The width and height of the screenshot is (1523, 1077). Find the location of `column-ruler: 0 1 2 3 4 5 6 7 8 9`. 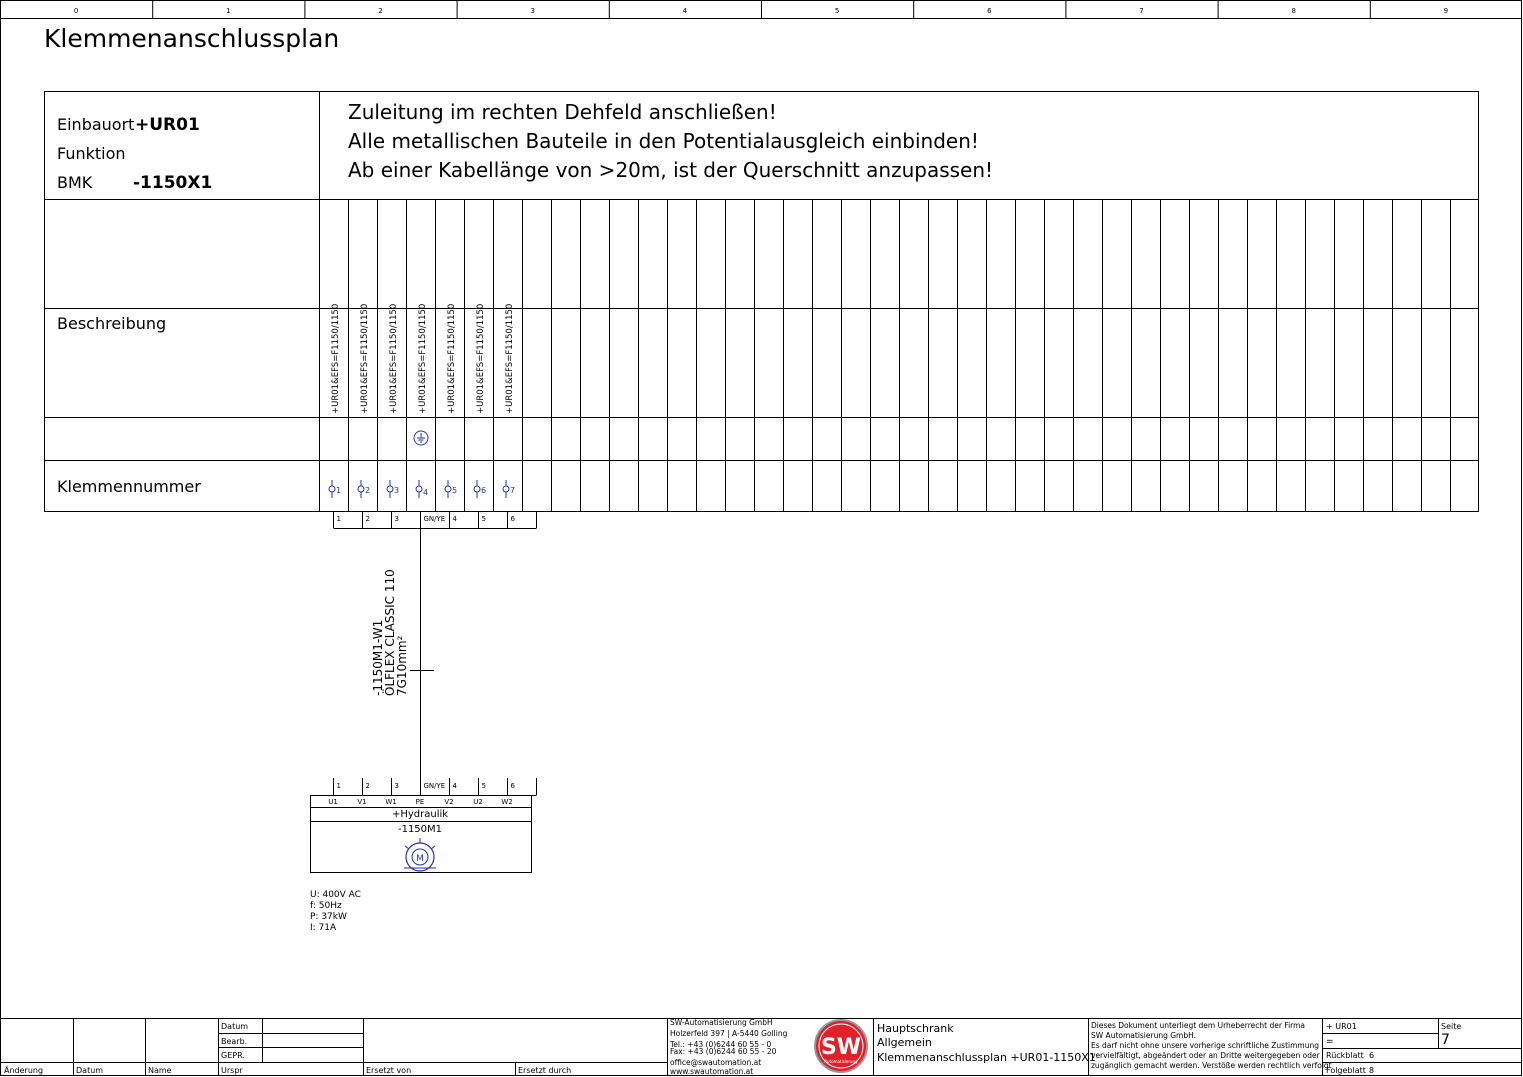

column-ruler: 0 1 2 3 4 5 6 7 8 9 is located at coordinates (761, 9).